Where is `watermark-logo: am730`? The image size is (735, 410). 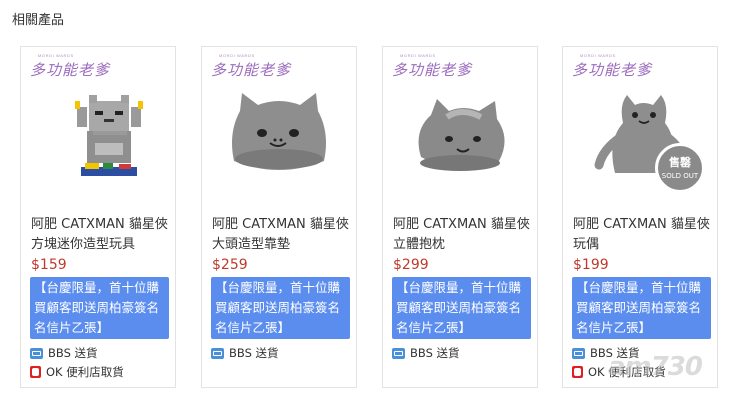 watermark-logo: am730 is located at coordinates (655, 367).